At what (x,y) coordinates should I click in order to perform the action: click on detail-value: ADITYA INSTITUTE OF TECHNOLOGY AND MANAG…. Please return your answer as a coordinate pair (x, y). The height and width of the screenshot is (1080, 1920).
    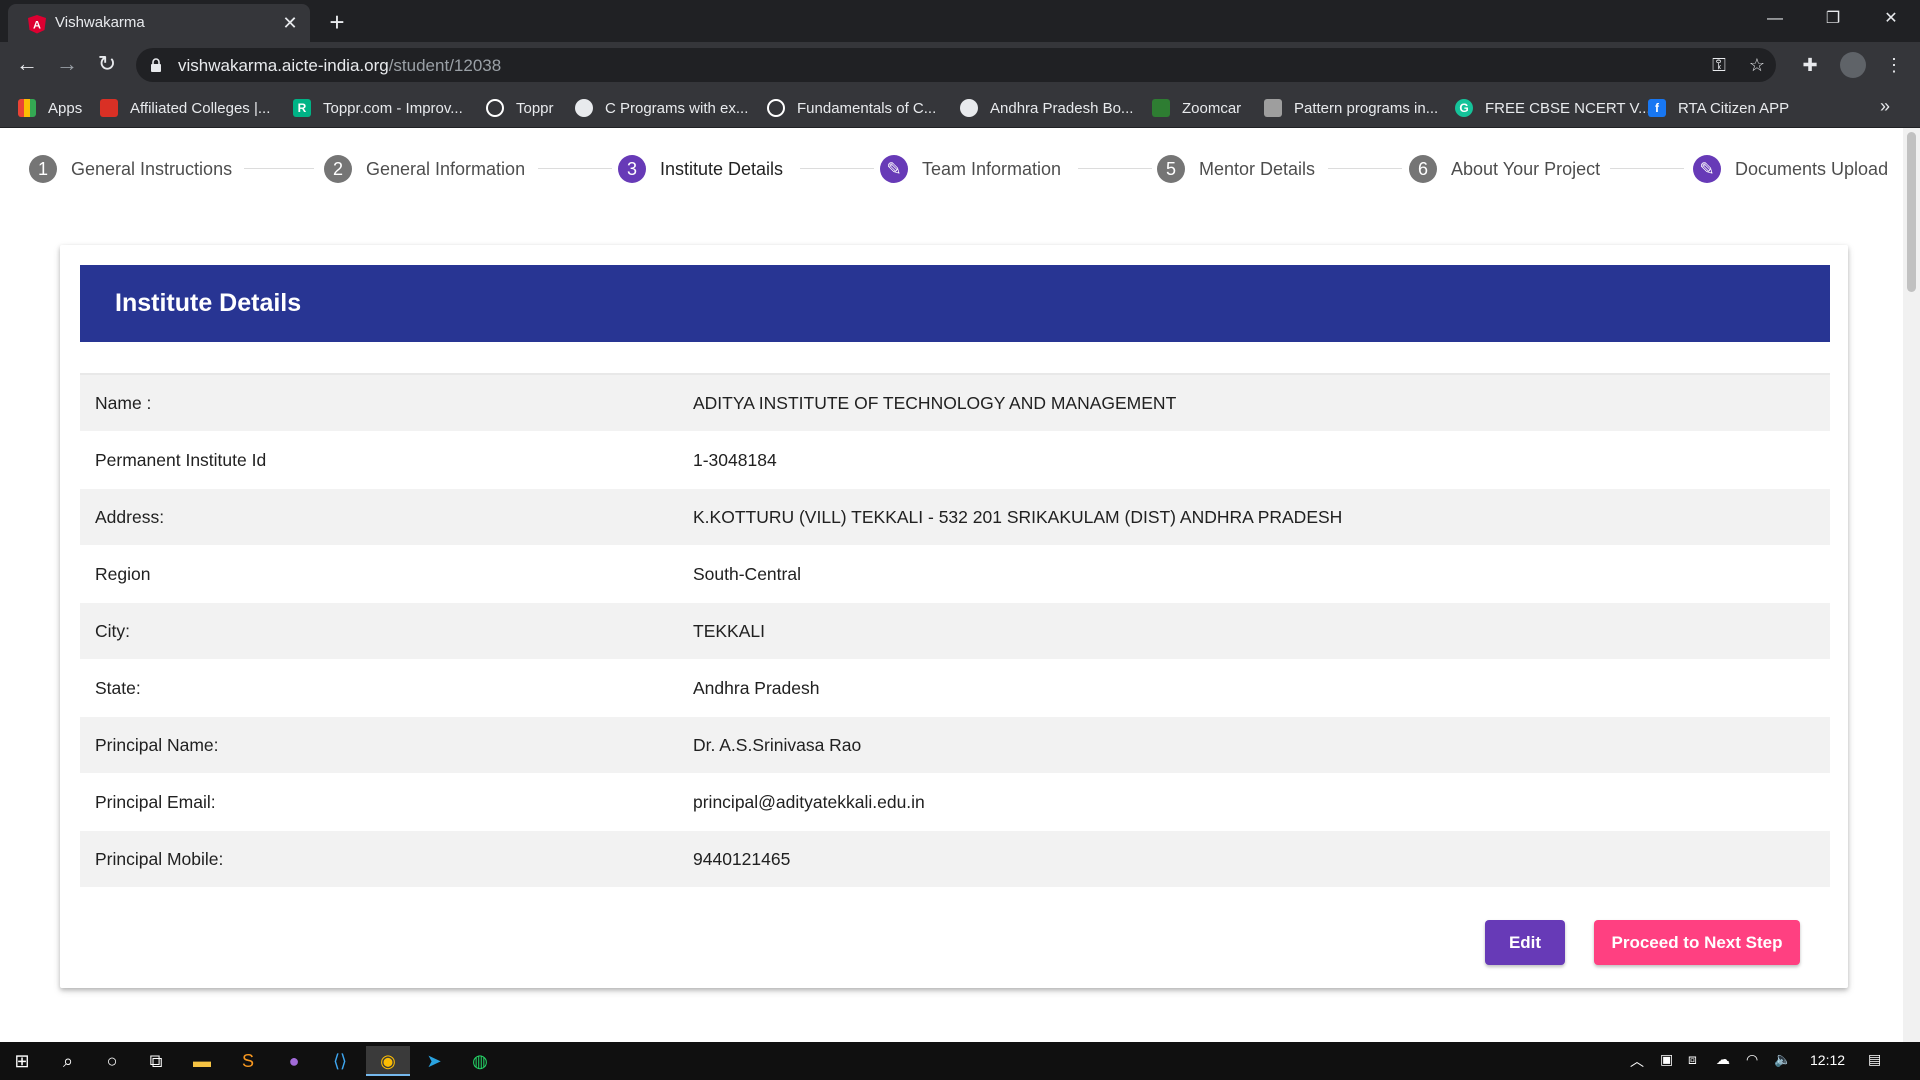
    Looking at the image, I should click on (935, 402).